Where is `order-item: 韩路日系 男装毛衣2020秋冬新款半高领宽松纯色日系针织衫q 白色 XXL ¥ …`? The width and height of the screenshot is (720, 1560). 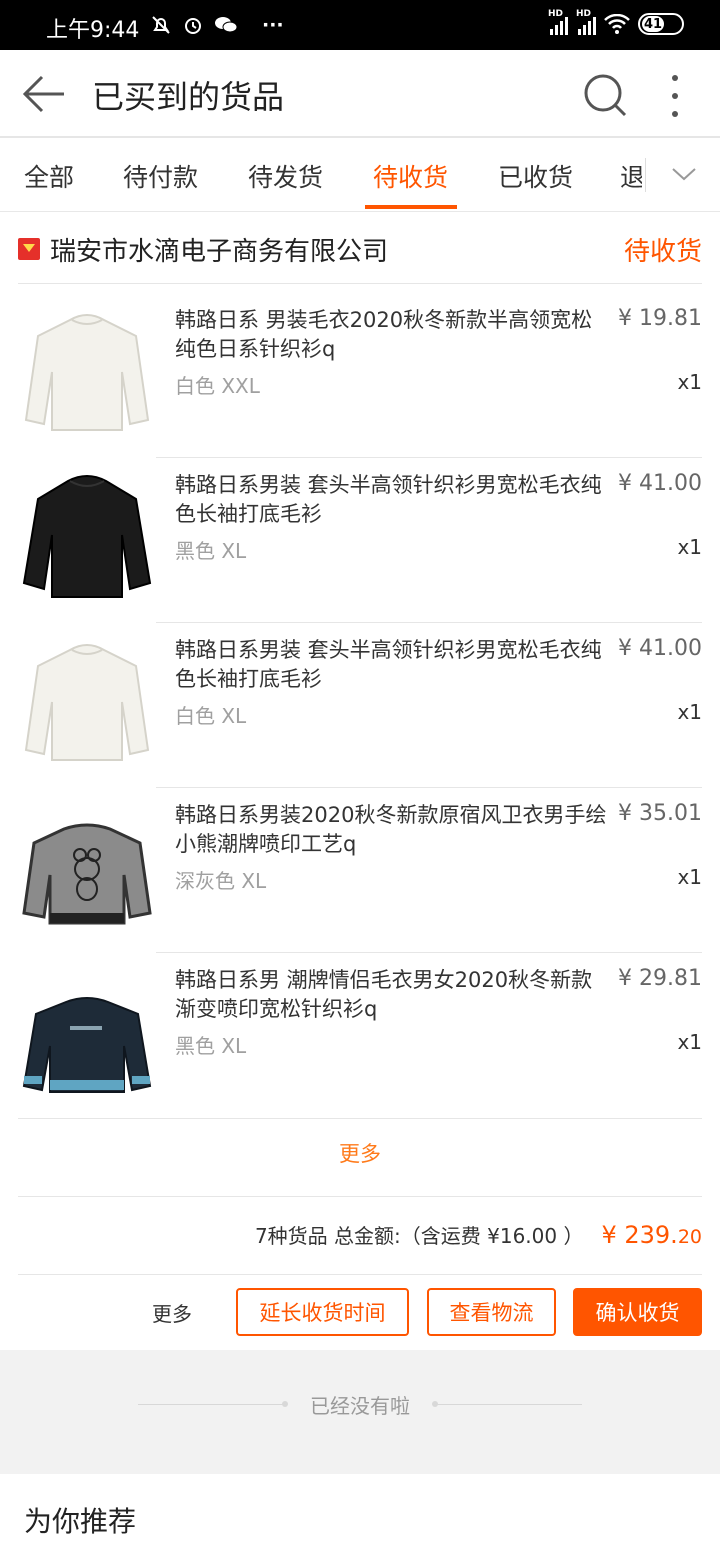 order-item: 韩路日系 男装毛衣2020秋冬新款半高领宽松纯色日系针织衫q 白色 XXL ¥ … is located at coordinates (360, 372).